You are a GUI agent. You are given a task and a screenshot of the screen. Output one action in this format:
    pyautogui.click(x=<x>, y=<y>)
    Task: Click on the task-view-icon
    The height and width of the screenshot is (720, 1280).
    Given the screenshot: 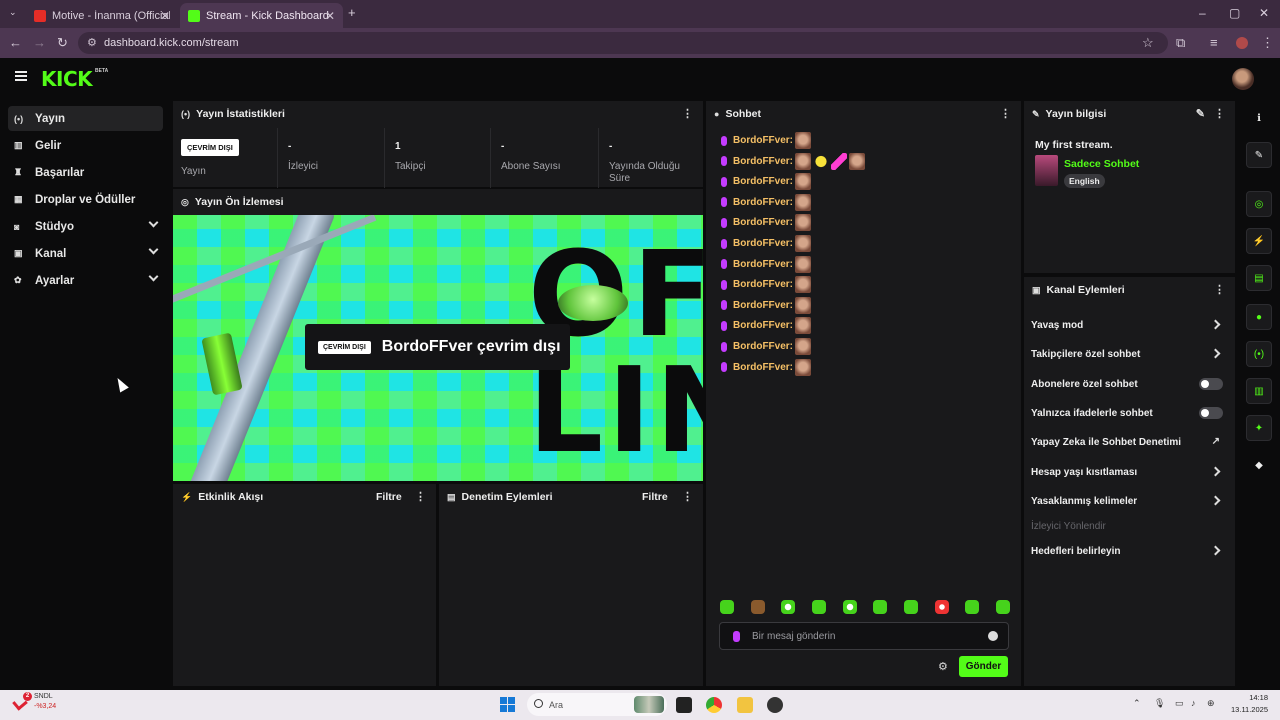 What is the action you would take?
    pyautogui.click(x=684, y=705)
    